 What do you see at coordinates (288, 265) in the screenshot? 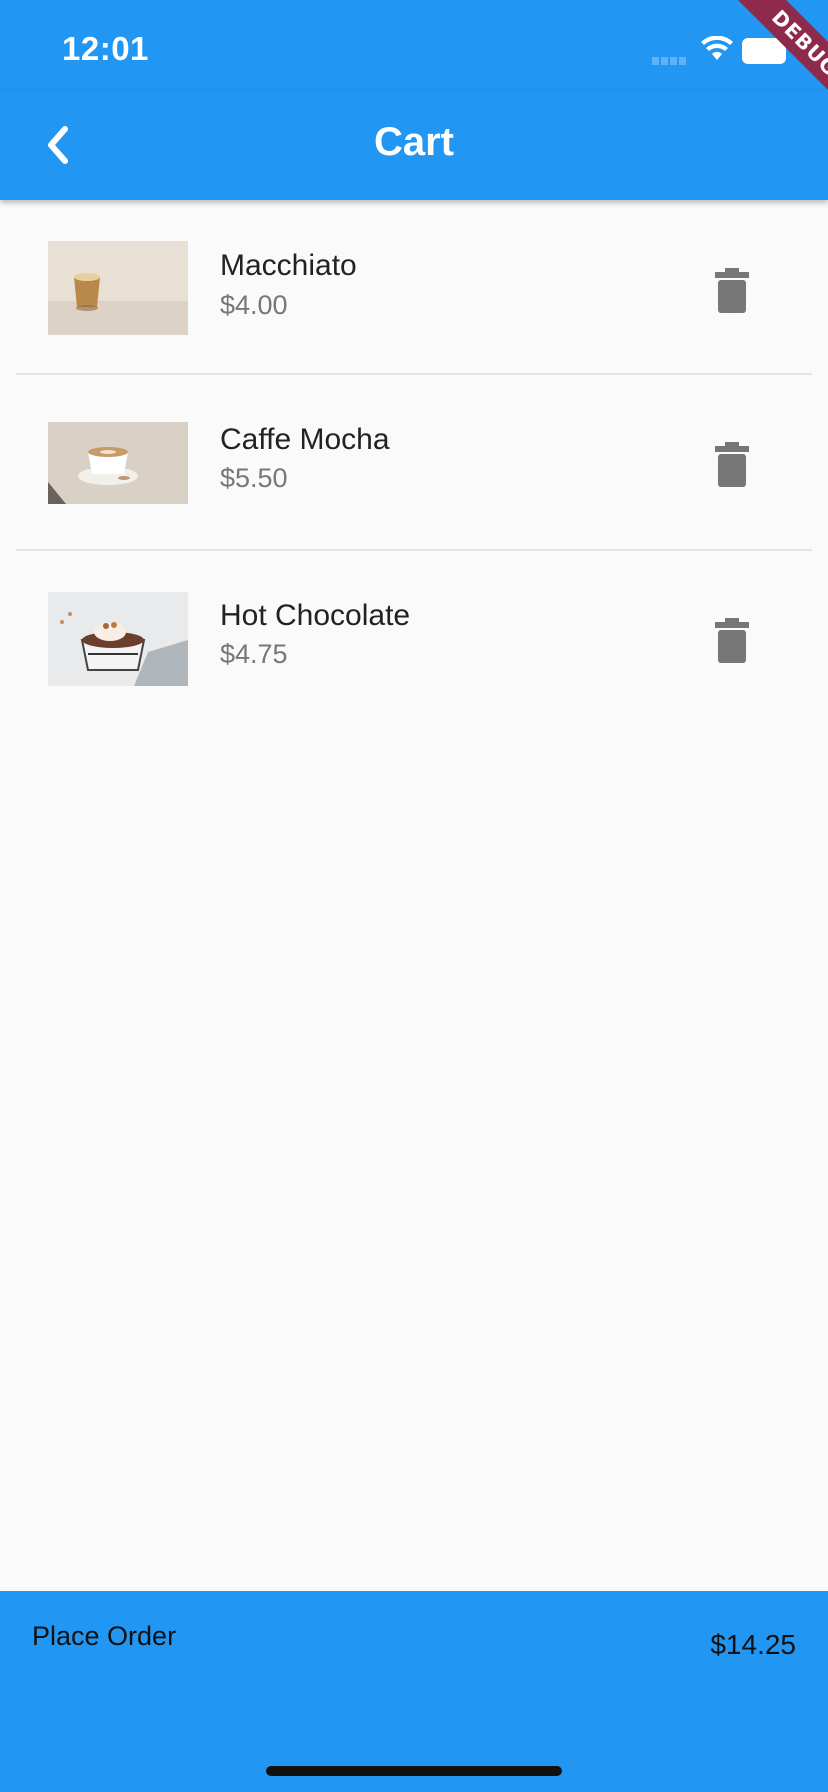
I see `item-name: Macchiato` at bounding box center [288, 265].